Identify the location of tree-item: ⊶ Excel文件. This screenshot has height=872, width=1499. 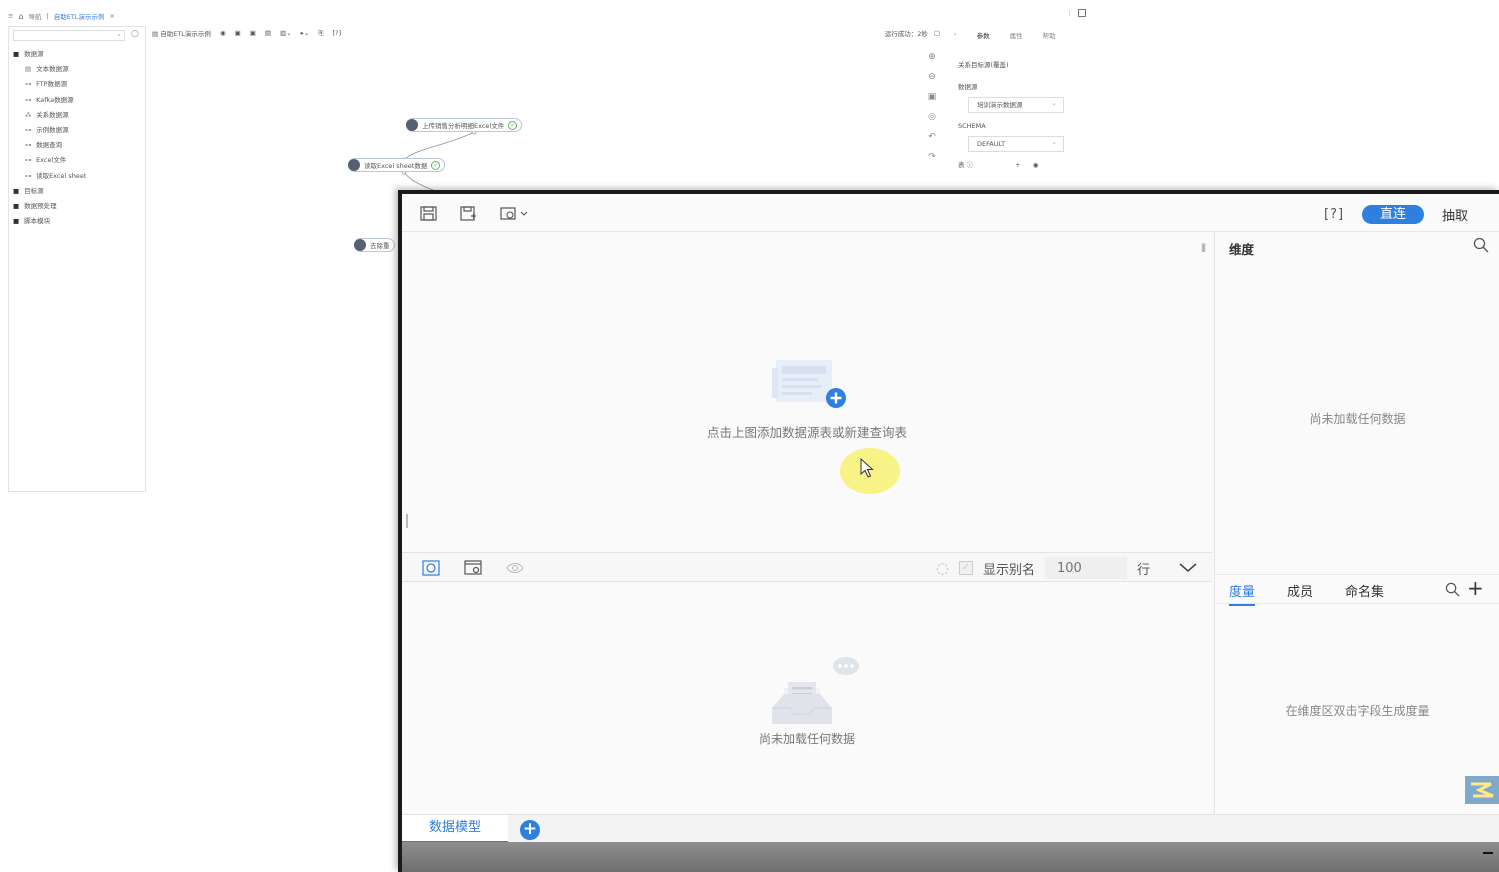
(49, 160).